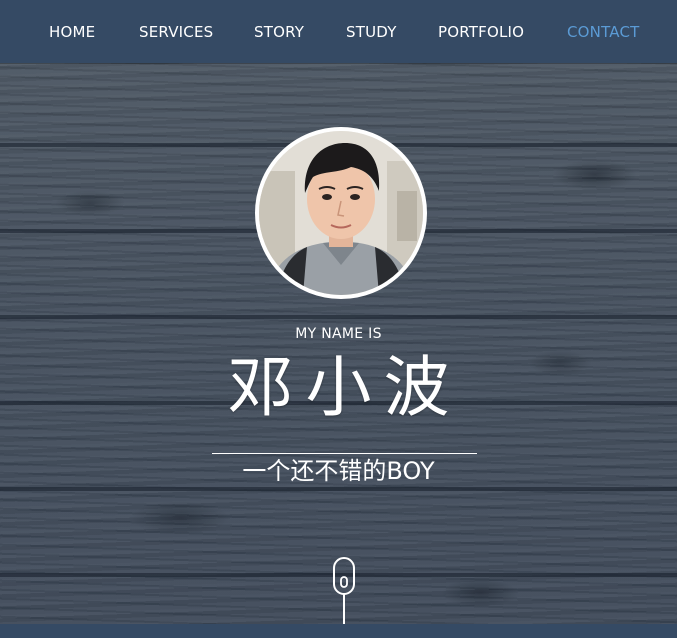 Image resolution: width=677 pixels, height=638 pixels. What do you see at coordinates (481, 32) in the screenshot?
I see `nav-item-portfolio: PORTFOLIO` at bounding box center [481, 32].